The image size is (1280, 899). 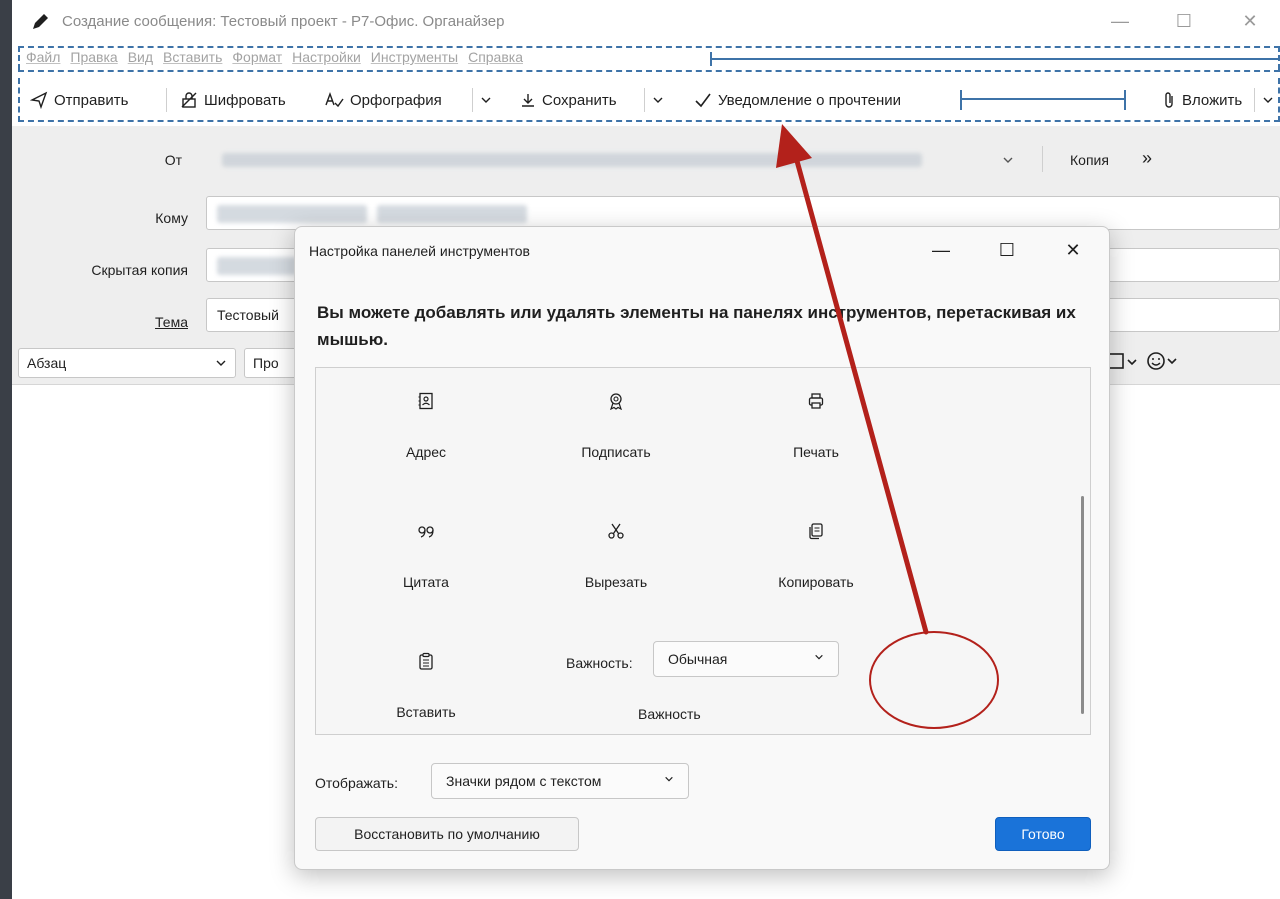 What do you see at coordinates (816, 556) in the screenshot?
I see `palette-item-copy: Копировать` at bounding box center [816, 556].